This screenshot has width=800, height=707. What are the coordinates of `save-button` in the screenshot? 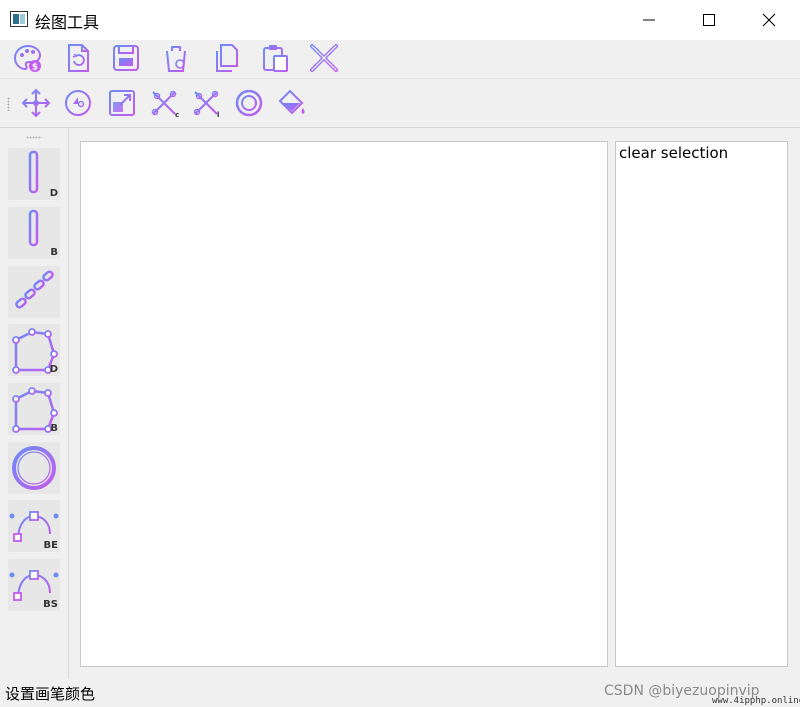 It's located at (126, 58).